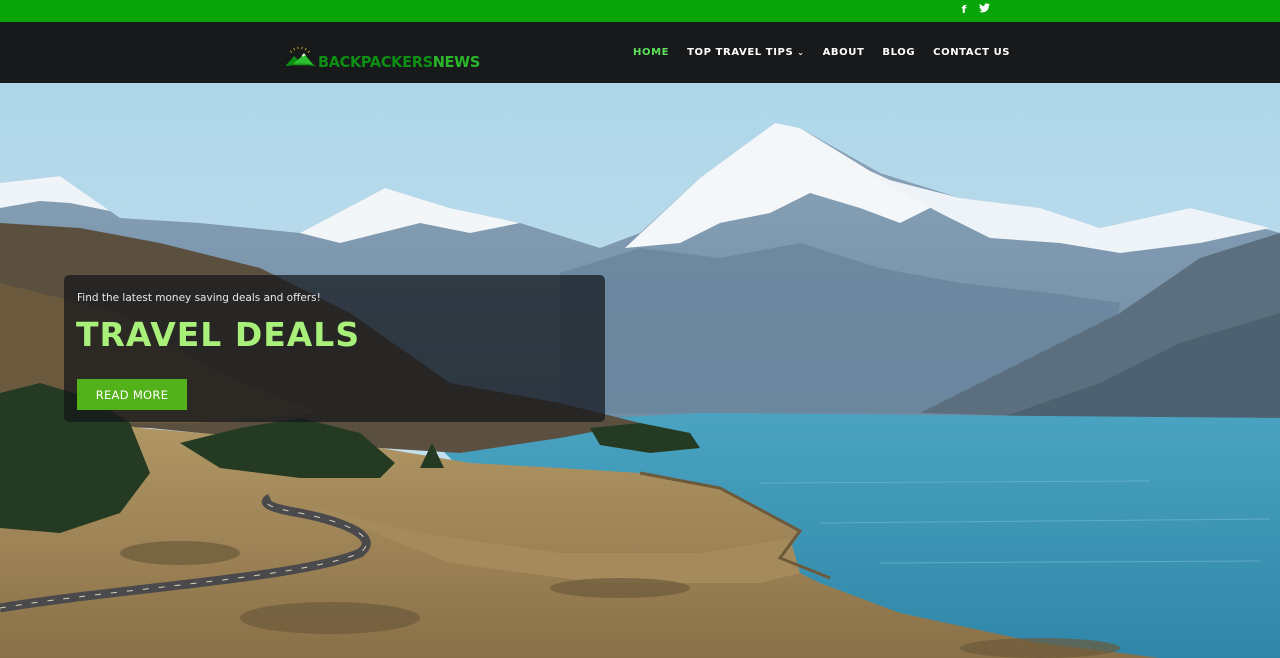  What do you see at coordinates (640, 11) in the screenshot?
I see `top-bar: f` at bounding box center [640, 11].